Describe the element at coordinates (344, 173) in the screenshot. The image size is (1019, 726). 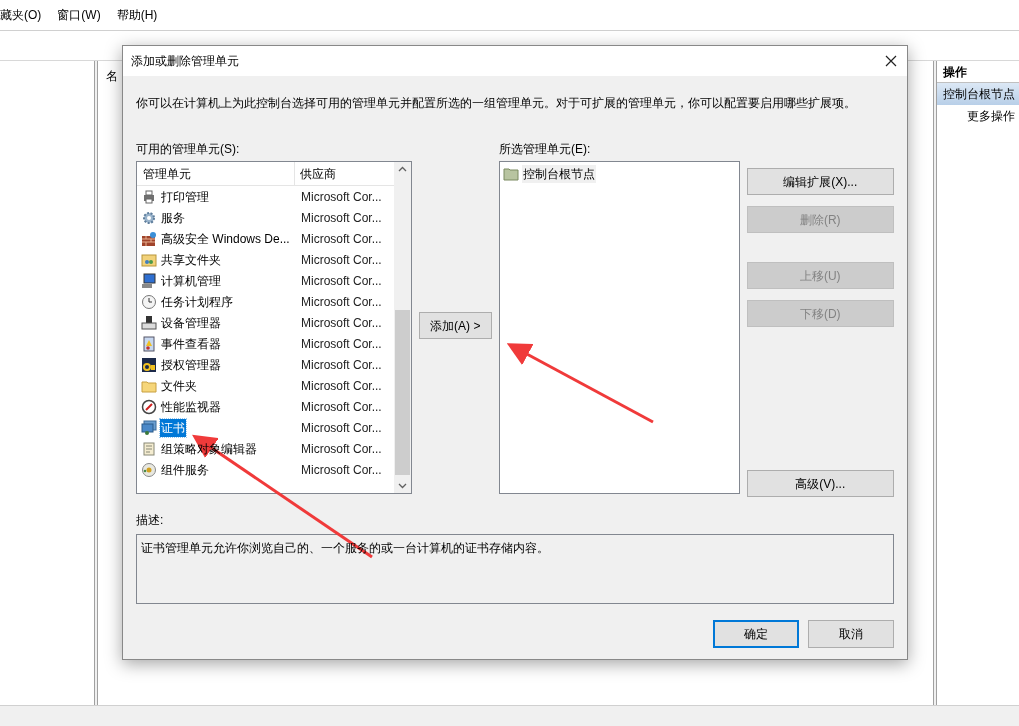
I see `column-header: 供应商` at that location.